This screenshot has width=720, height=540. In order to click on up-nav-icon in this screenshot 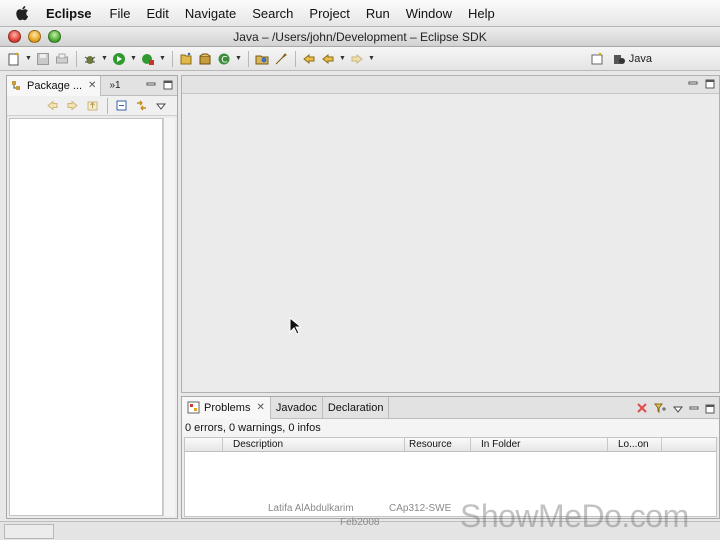, I will do `click(92, 106)`.